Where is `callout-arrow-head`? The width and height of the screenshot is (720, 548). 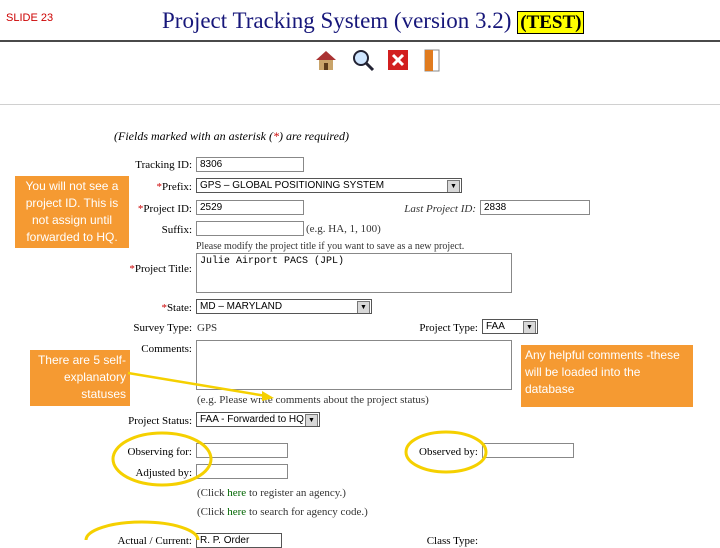
callout-arrow-head is located at coordinates (268, 396).